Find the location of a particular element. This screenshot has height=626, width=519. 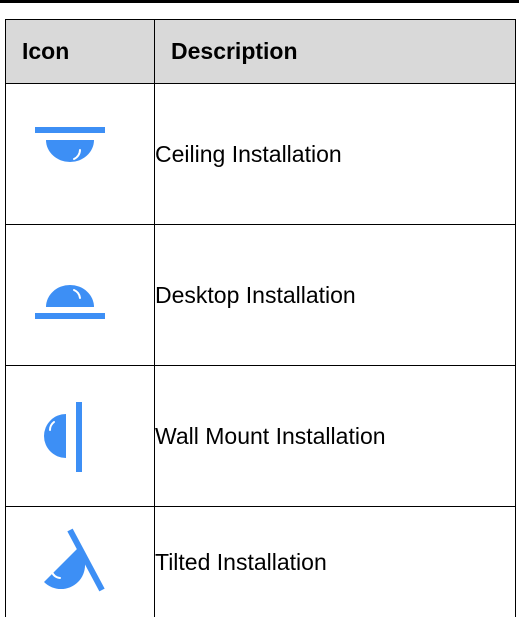

description-cell: Tilted Installation is located at coordinates (335, 561).